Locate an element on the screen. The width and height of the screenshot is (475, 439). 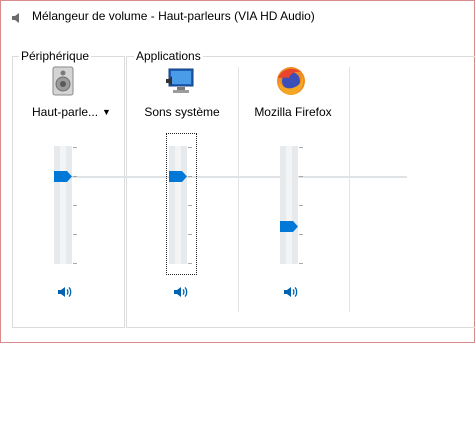
firefox-mute-button is located at coordinates (291, 292).